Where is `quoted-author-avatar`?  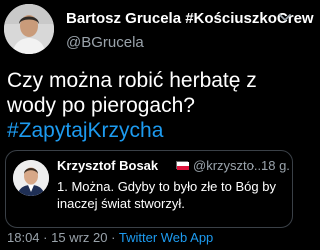
quoted-author-avatar is located at coordinates (31, 178).